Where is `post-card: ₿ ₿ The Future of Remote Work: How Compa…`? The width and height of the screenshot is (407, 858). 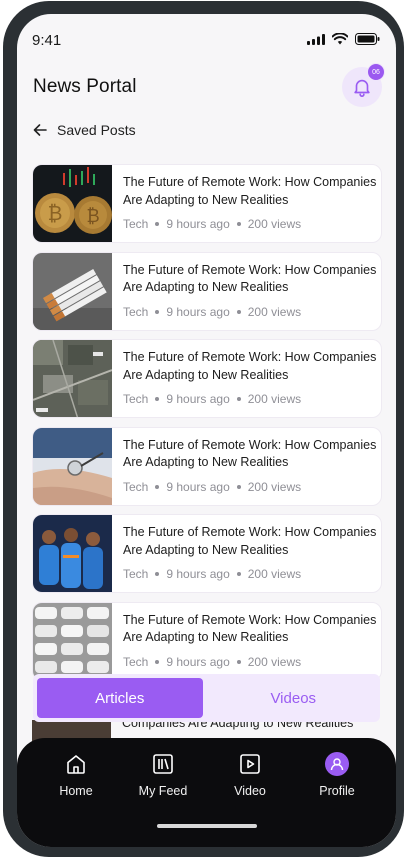
post-card: ₿ ₿ The Future of Remote Work: How Compa… is located at coordinates (207, 203).